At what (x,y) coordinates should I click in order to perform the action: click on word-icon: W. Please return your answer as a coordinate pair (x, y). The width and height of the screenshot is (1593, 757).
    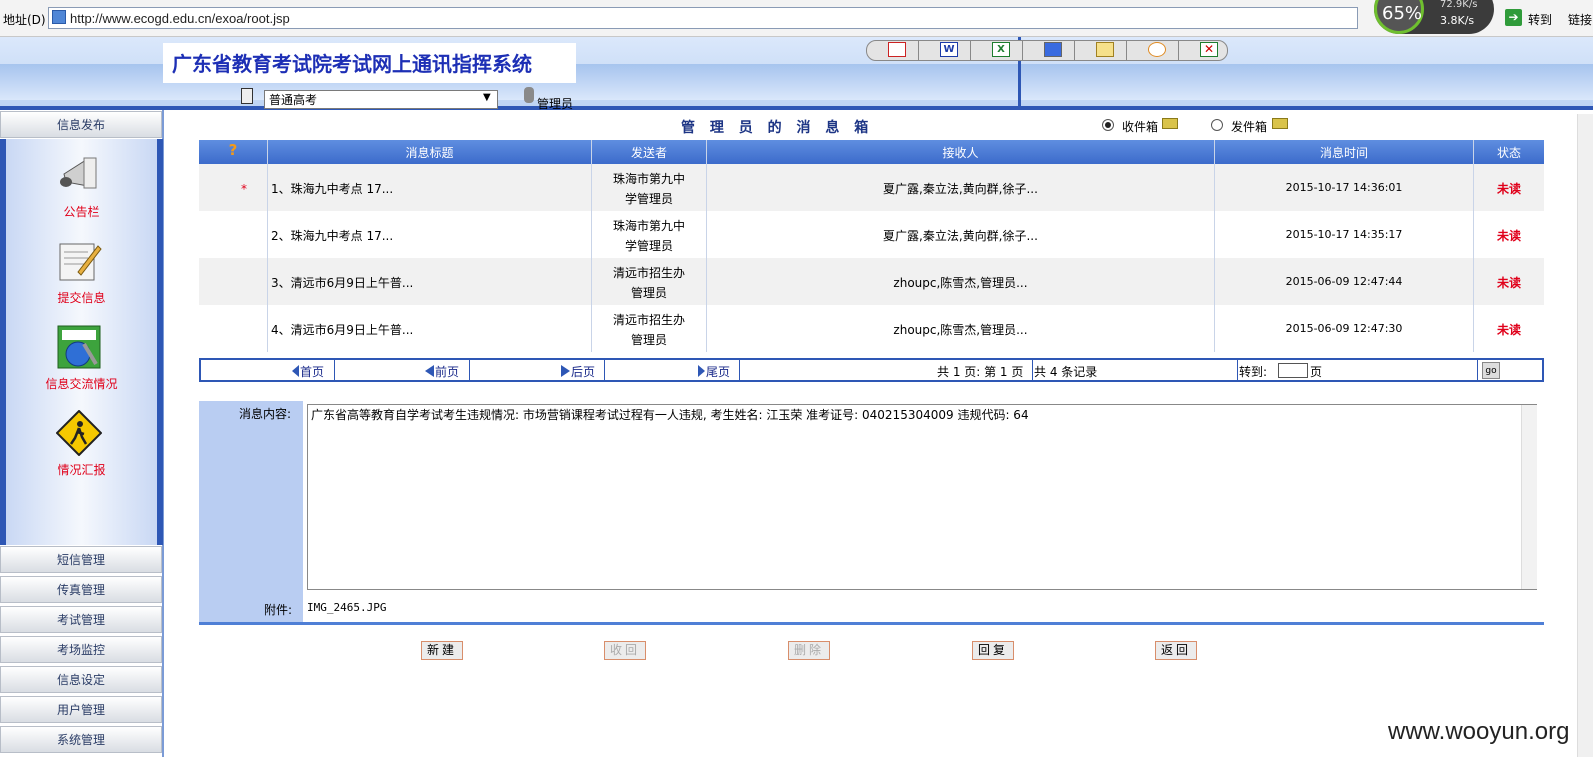
    Looking at the image, I should click on (949, 49).